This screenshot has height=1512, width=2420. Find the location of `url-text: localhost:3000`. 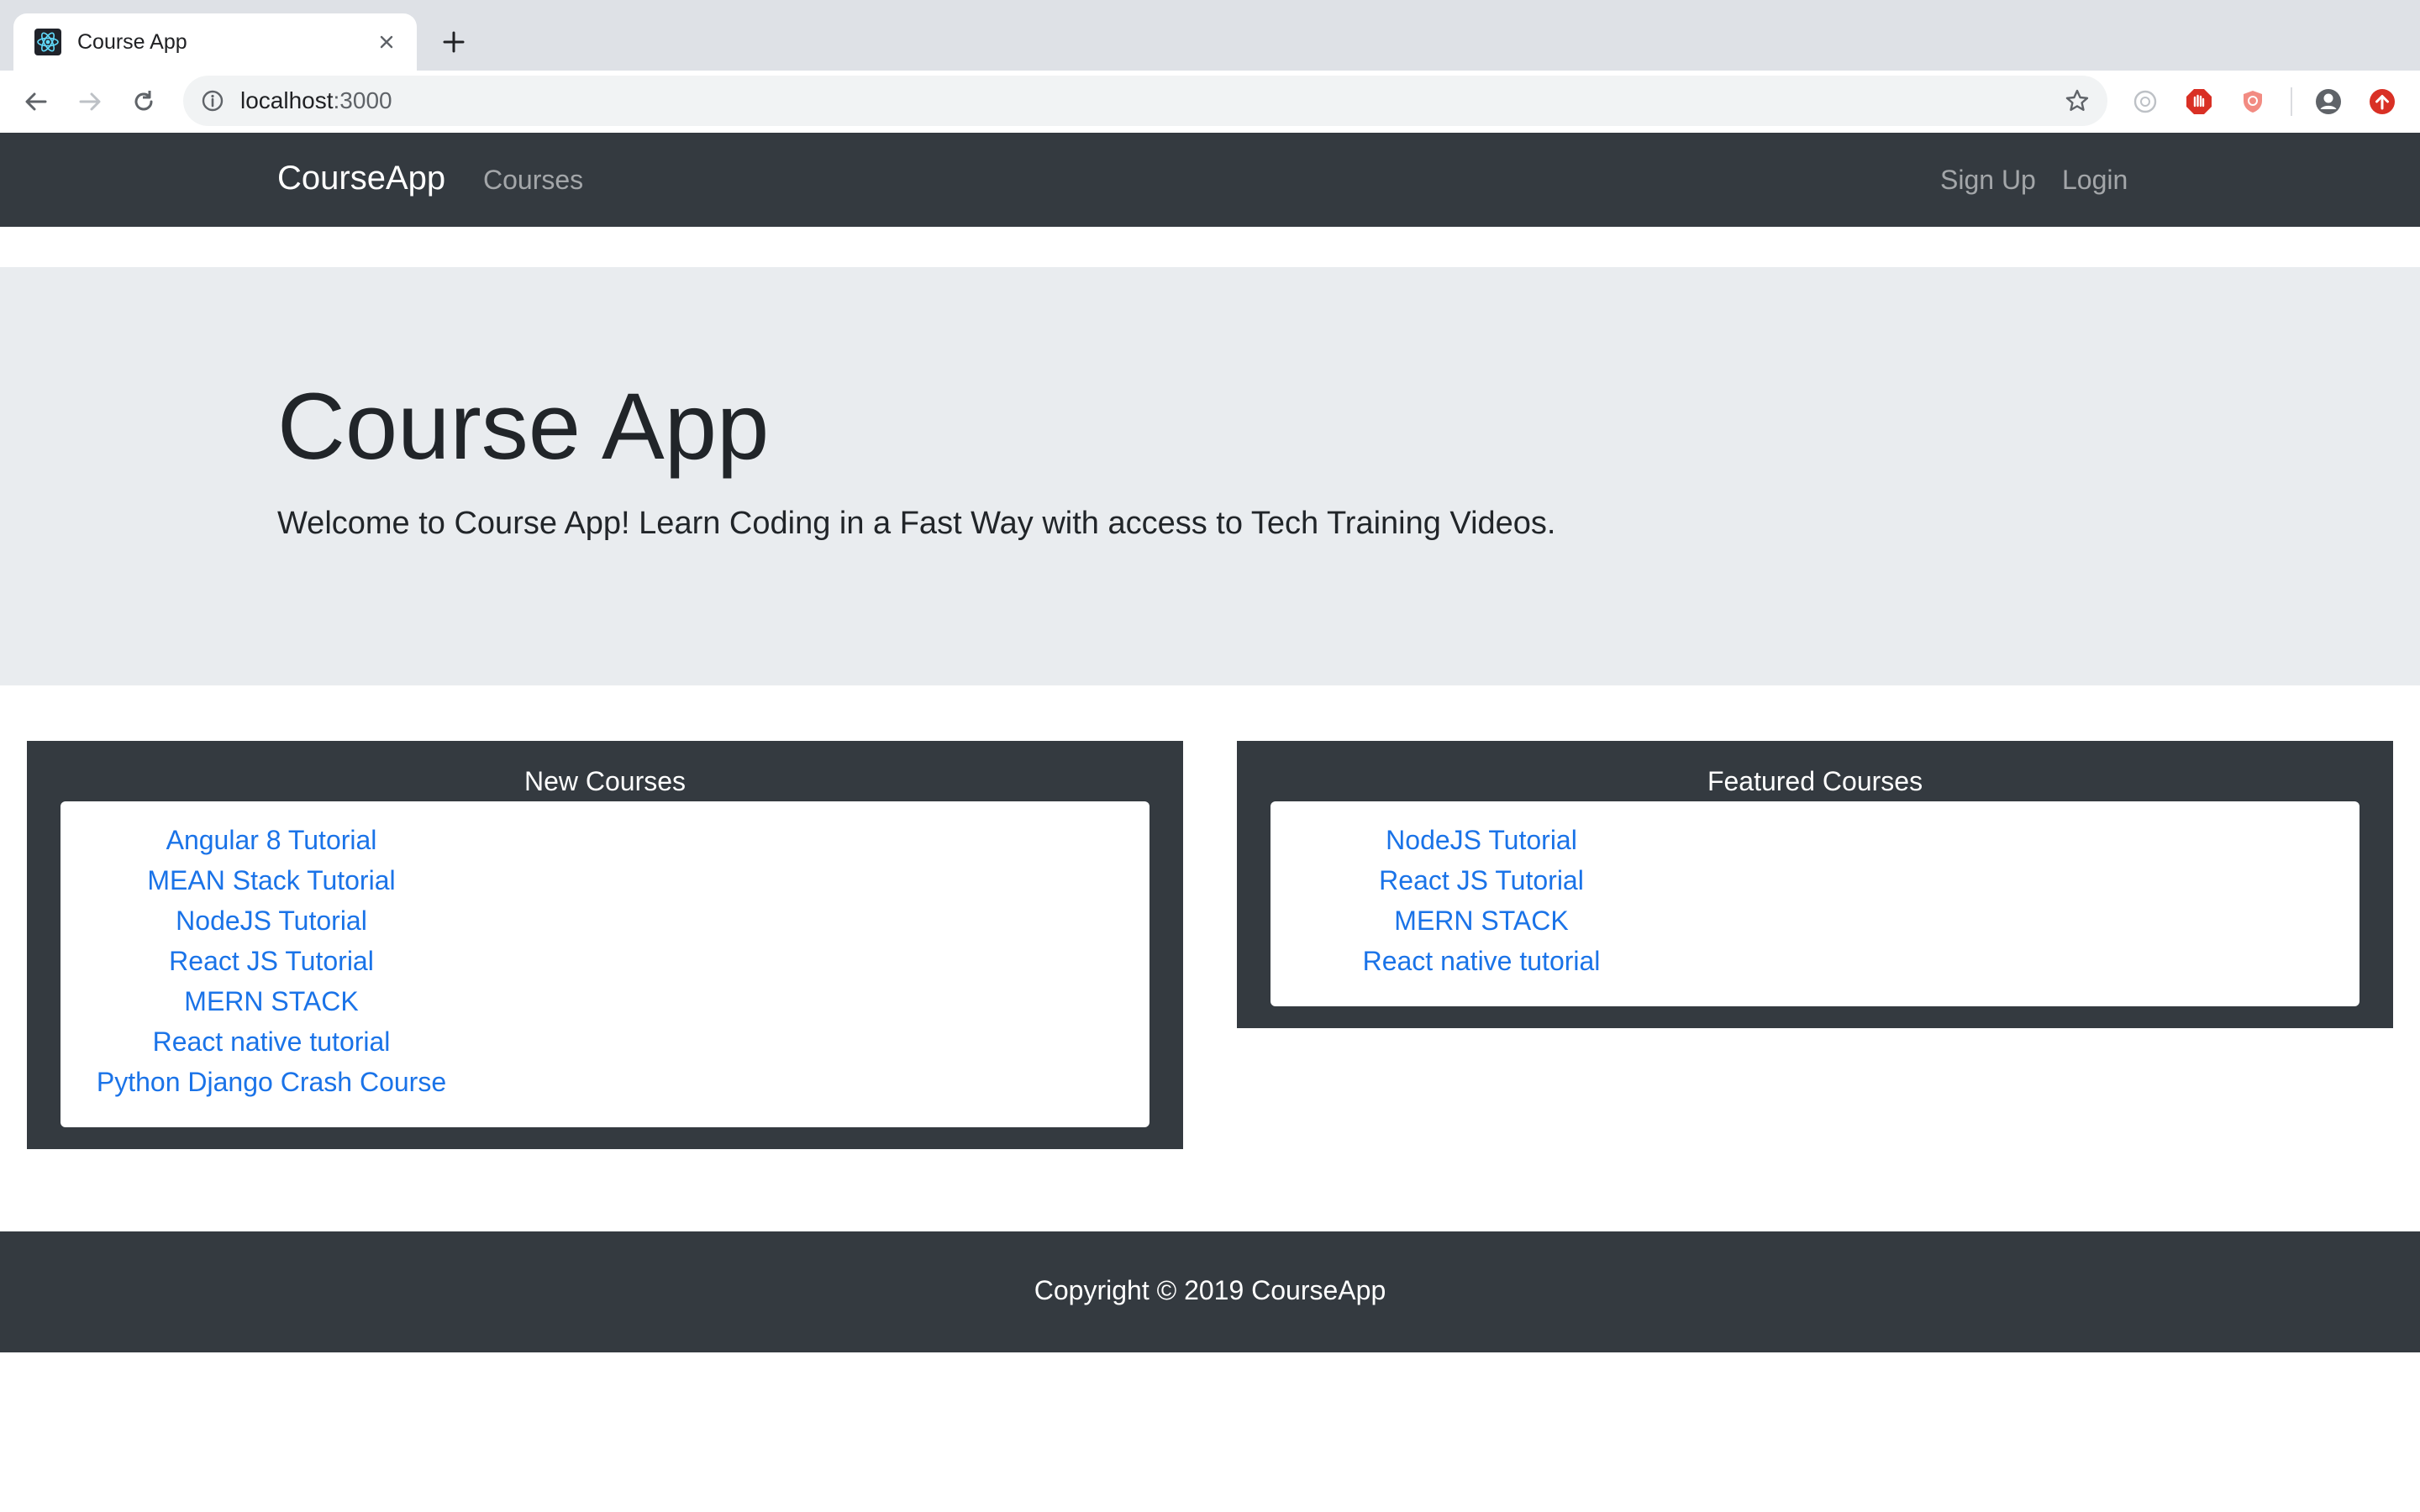

url-text: localhost:3000 is located at coordinates (316, 100).